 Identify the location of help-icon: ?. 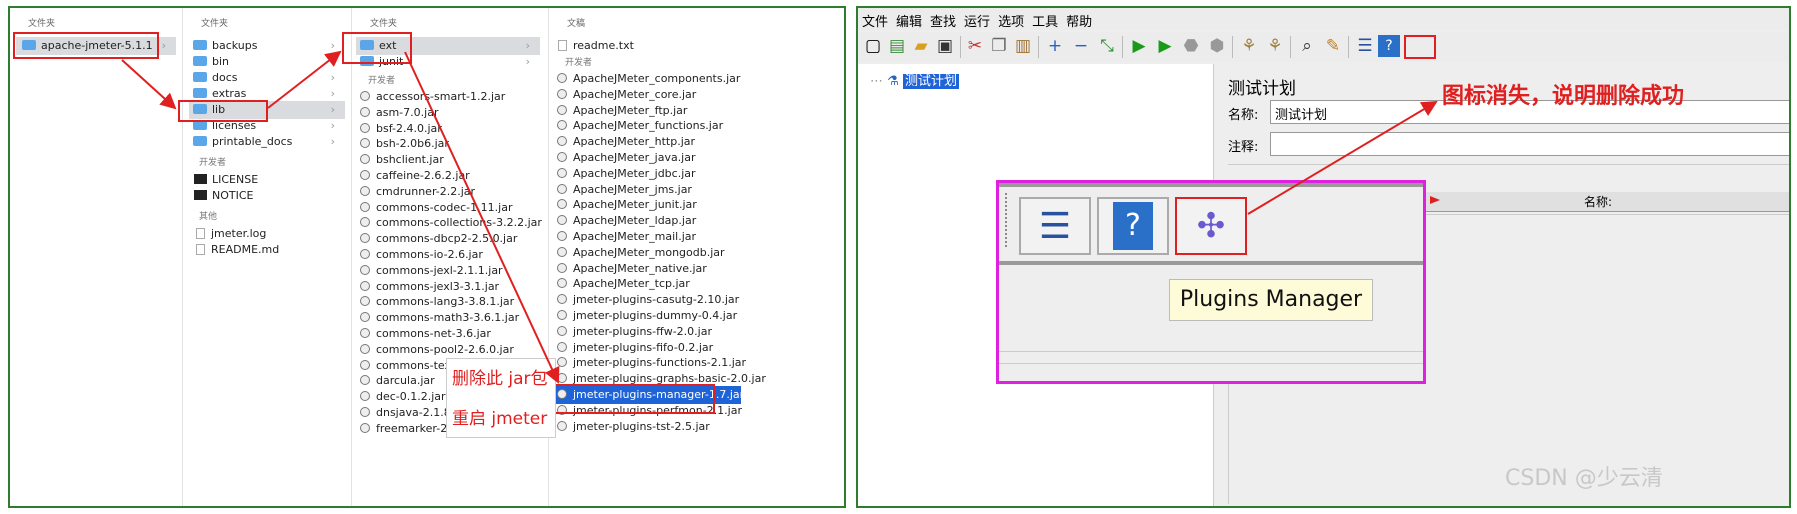
(1389, 46).